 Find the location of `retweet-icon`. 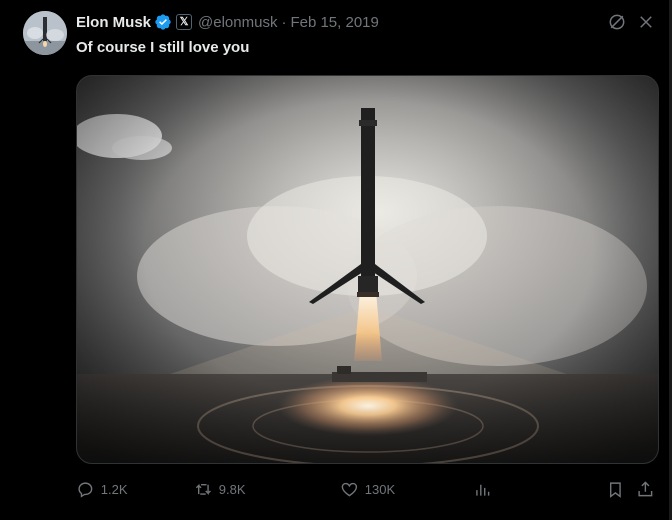

retweet-icon is located at coordinates (203, 489).